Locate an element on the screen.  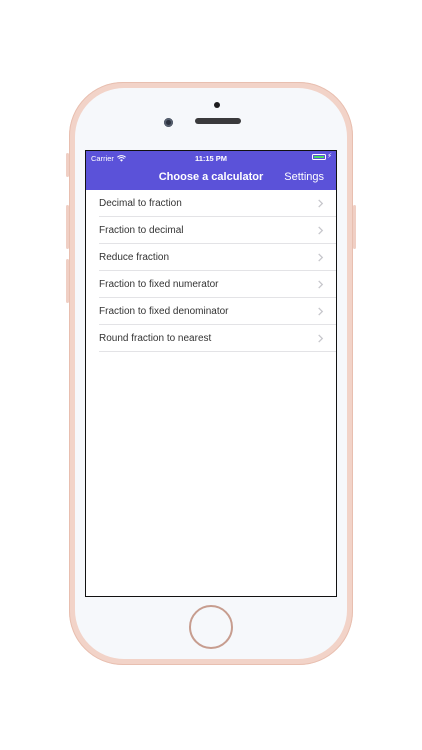
status-time: 11:15 PM is located at coordinates (211, 158).